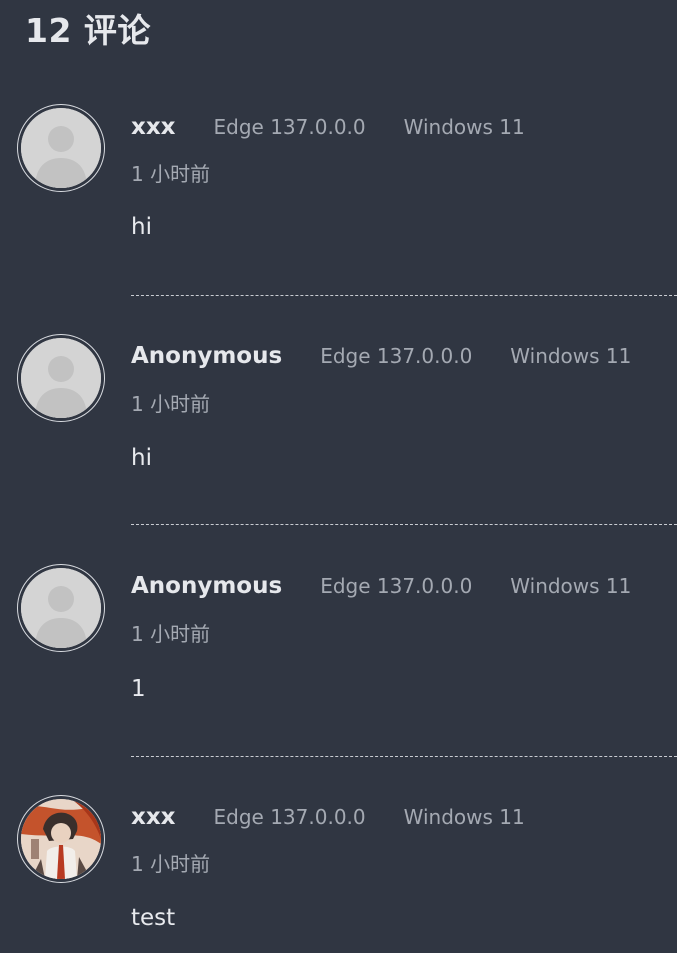  Describe the element at coordinates (88, 30) in the screenshot. I see `comments-count-title: 12 评论` at that location.